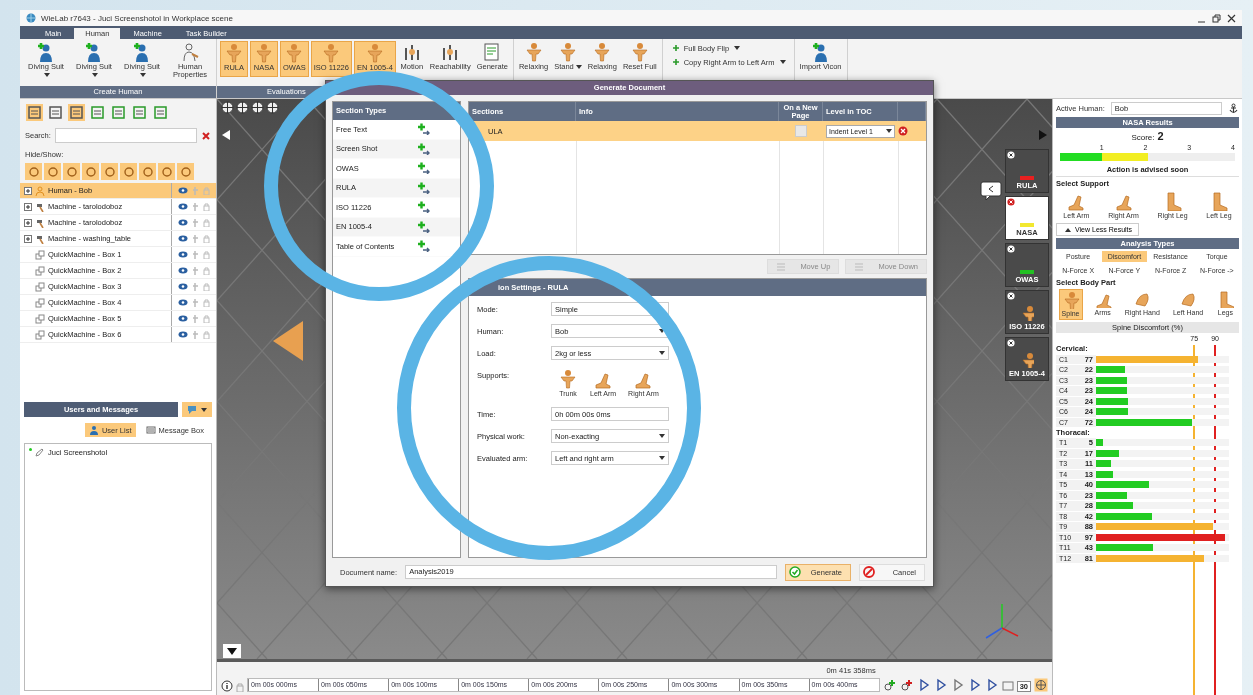 Image resolution: width=1253 pixels, height=695 pixels. I want to click on list-view-button, so click(55, 112).